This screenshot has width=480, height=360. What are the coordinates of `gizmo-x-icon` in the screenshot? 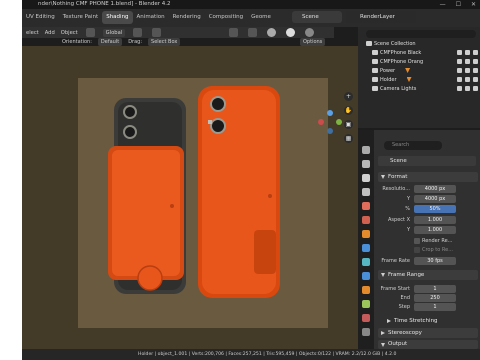 It's located at (321, 122).